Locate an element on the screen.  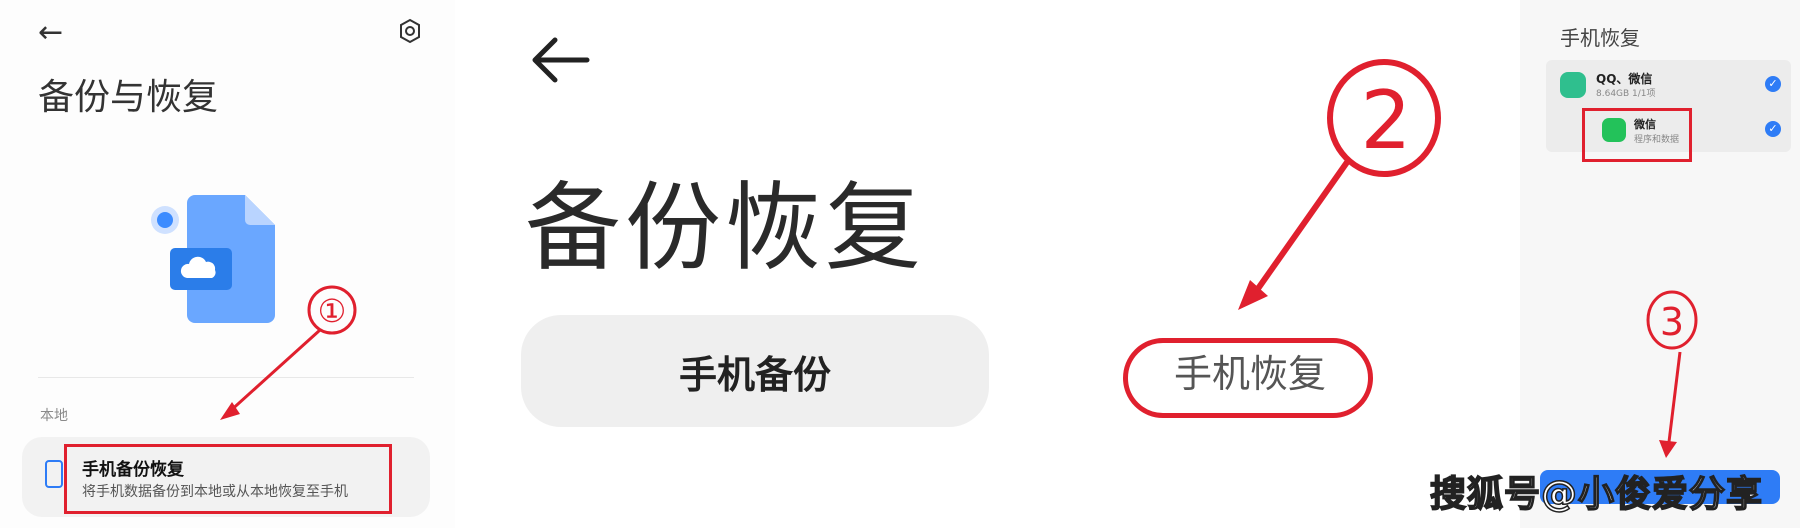
step2-number: 2 is located at coordinates (1386, 120).